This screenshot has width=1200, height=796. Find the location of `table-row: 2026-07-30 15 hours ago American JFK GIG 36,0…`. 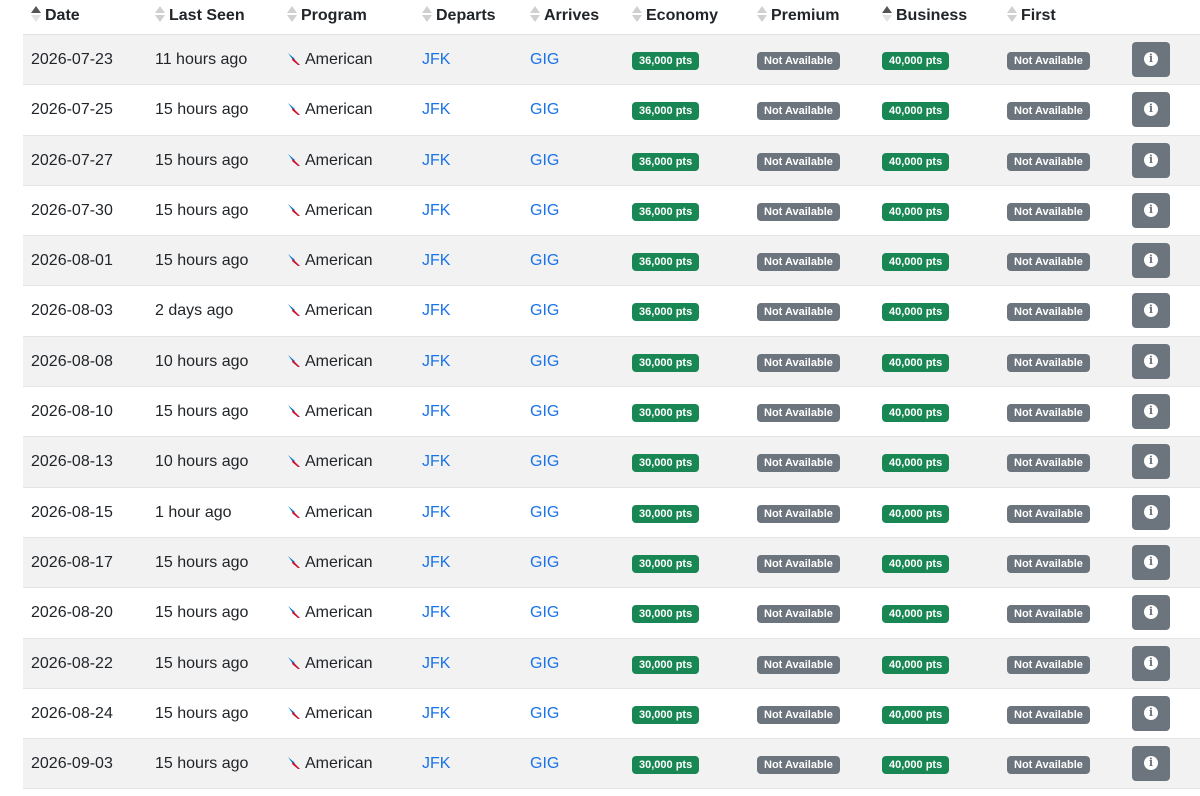

table-row: 2026-07-30 15 hours ago American JFK GIG 36,0… is located at coordinates (611, 211).